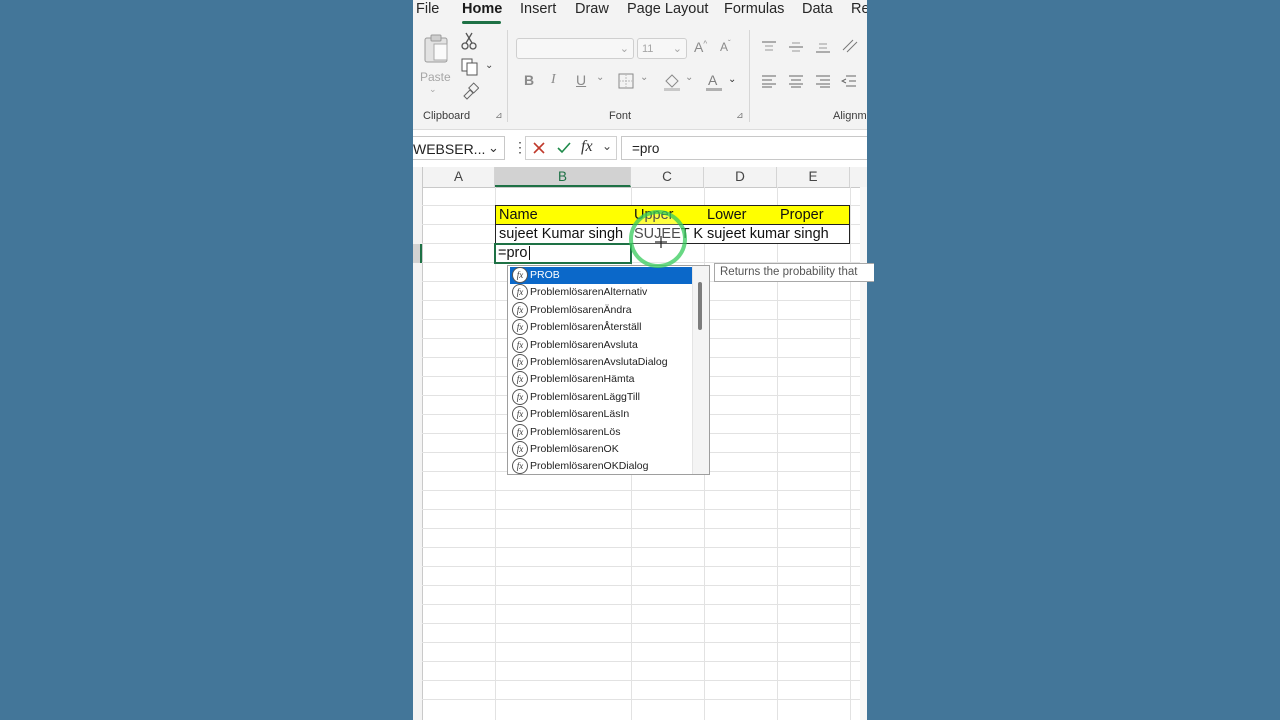 This screenshot has width=1280, height=720. What do you see at coordinates (563, 177) in the screenshot?
I see `column-header-b: B` at bounding box center [563, 177].